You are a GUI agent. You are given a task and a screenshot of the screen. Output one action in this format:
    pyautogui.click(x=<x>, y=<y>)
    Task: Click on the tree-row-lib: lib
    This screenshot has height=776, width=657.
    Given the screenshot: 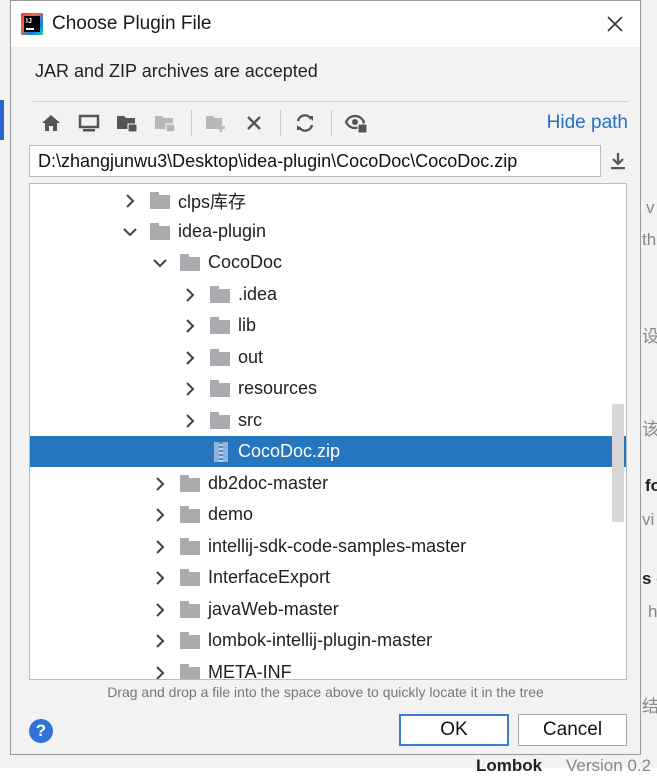 What is the action you would take?
    pyautogui.click(x=328, y=325)
    